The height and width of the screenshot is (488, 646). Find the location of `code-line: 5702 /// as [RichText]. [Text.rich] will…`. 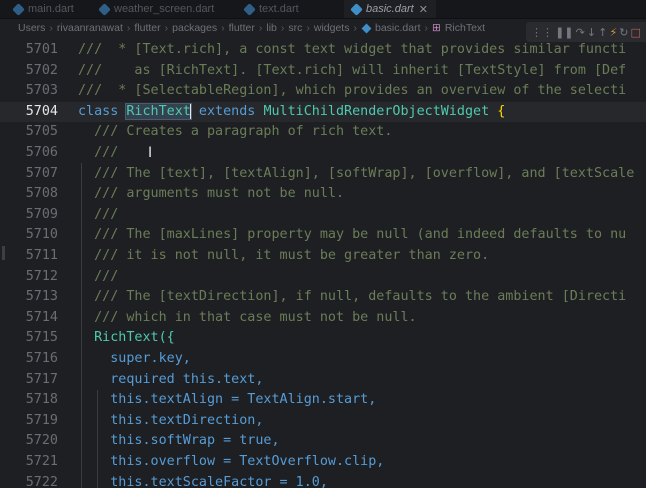

code-line: 5702 /// as [RichText]. [Text.rich] will… is located at coordinates (323, 71).